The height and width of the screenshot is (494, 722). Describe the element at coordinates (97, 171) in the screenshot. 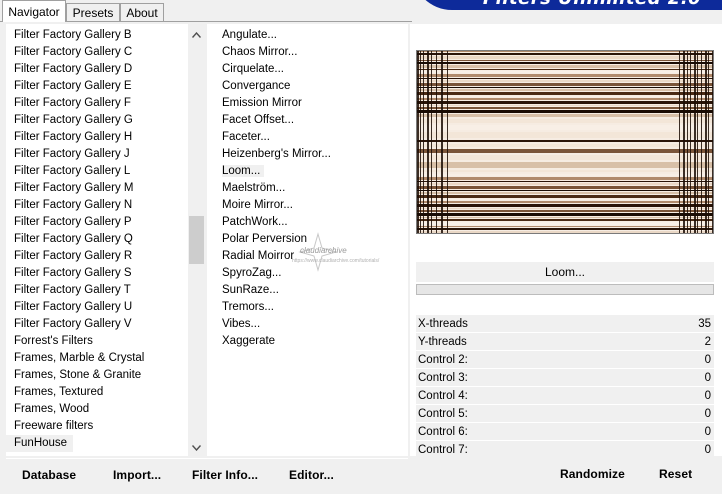

I see `category-item: Filter Factory Gallery L` at that location.